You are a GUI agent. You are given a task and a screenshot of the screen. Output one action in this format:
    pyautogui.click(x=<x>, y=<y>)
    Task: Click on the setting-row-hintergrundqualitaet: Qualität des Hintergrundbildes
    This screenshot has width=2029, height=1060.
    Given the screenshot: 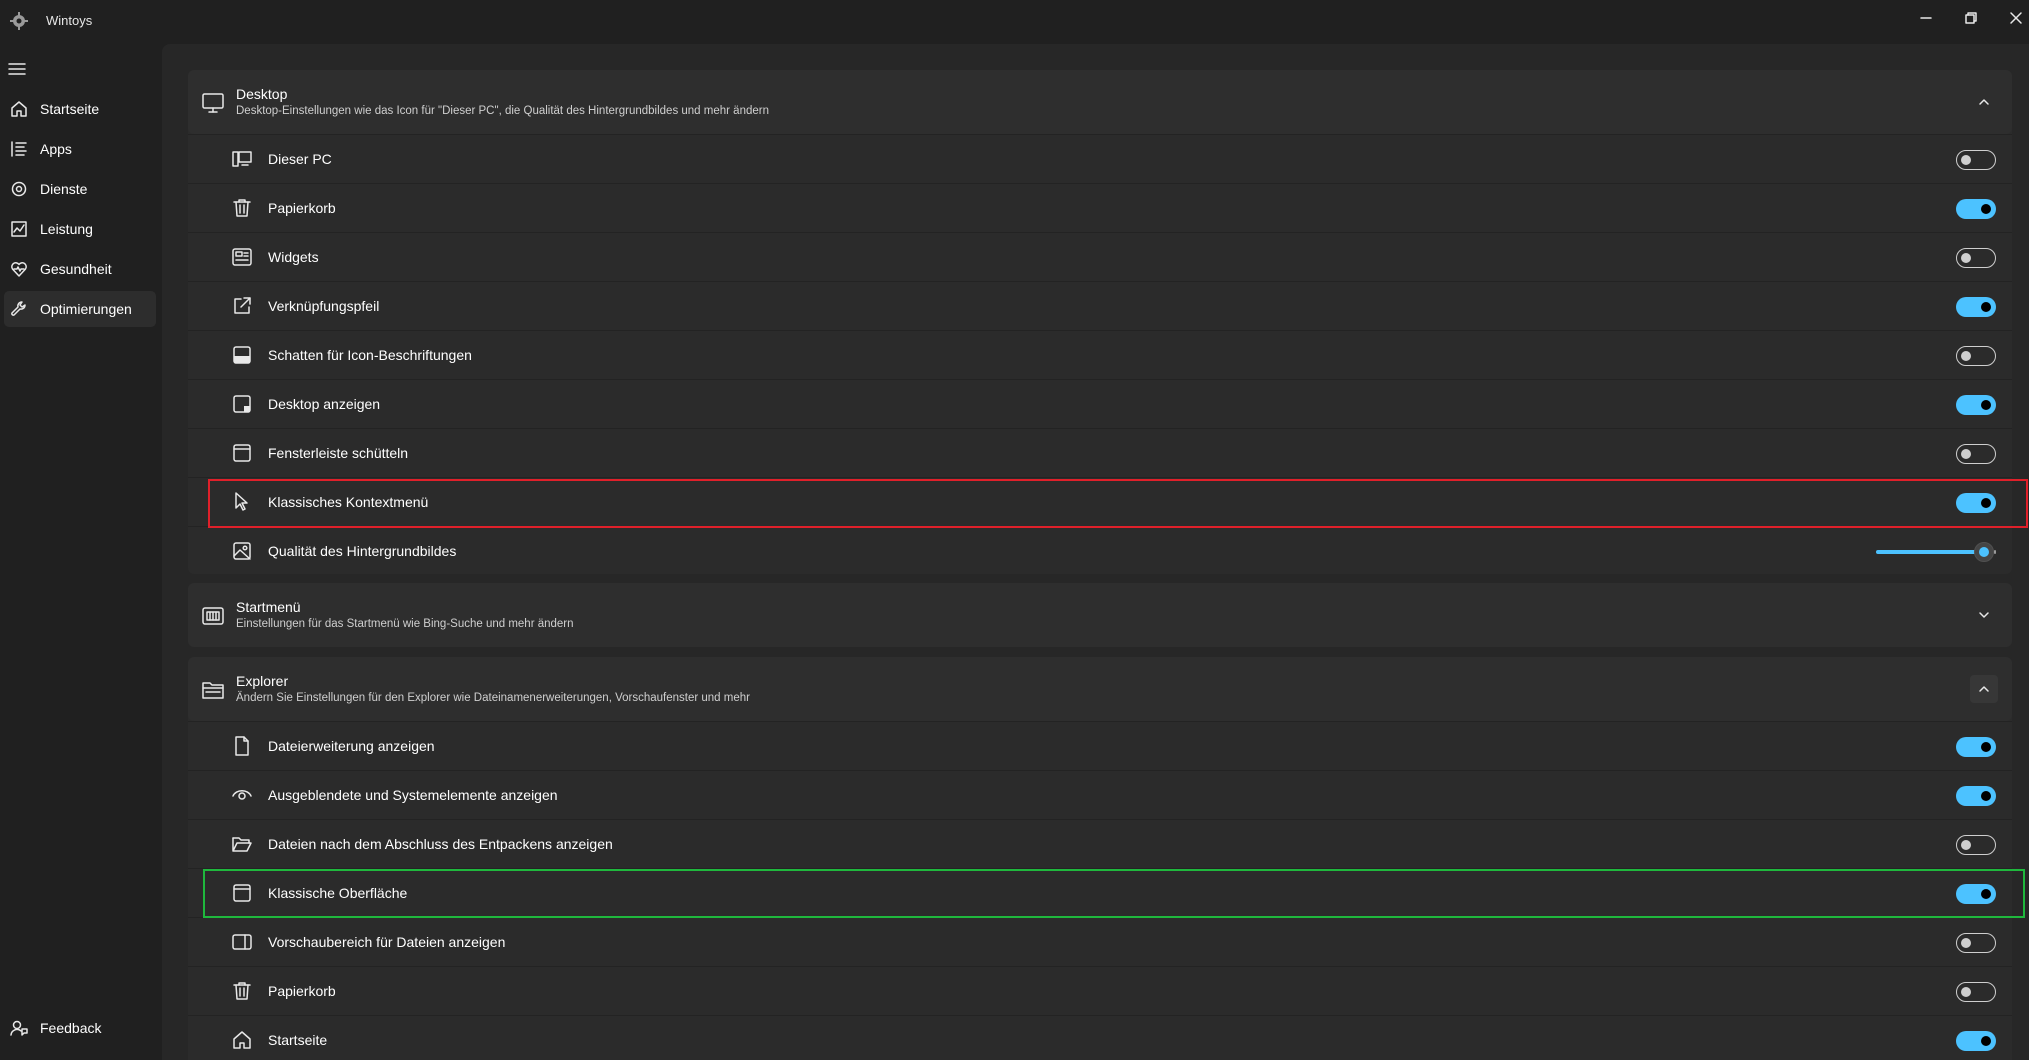 What is the action you would take?
    pyautogui.click(x=1100, y=550)
    